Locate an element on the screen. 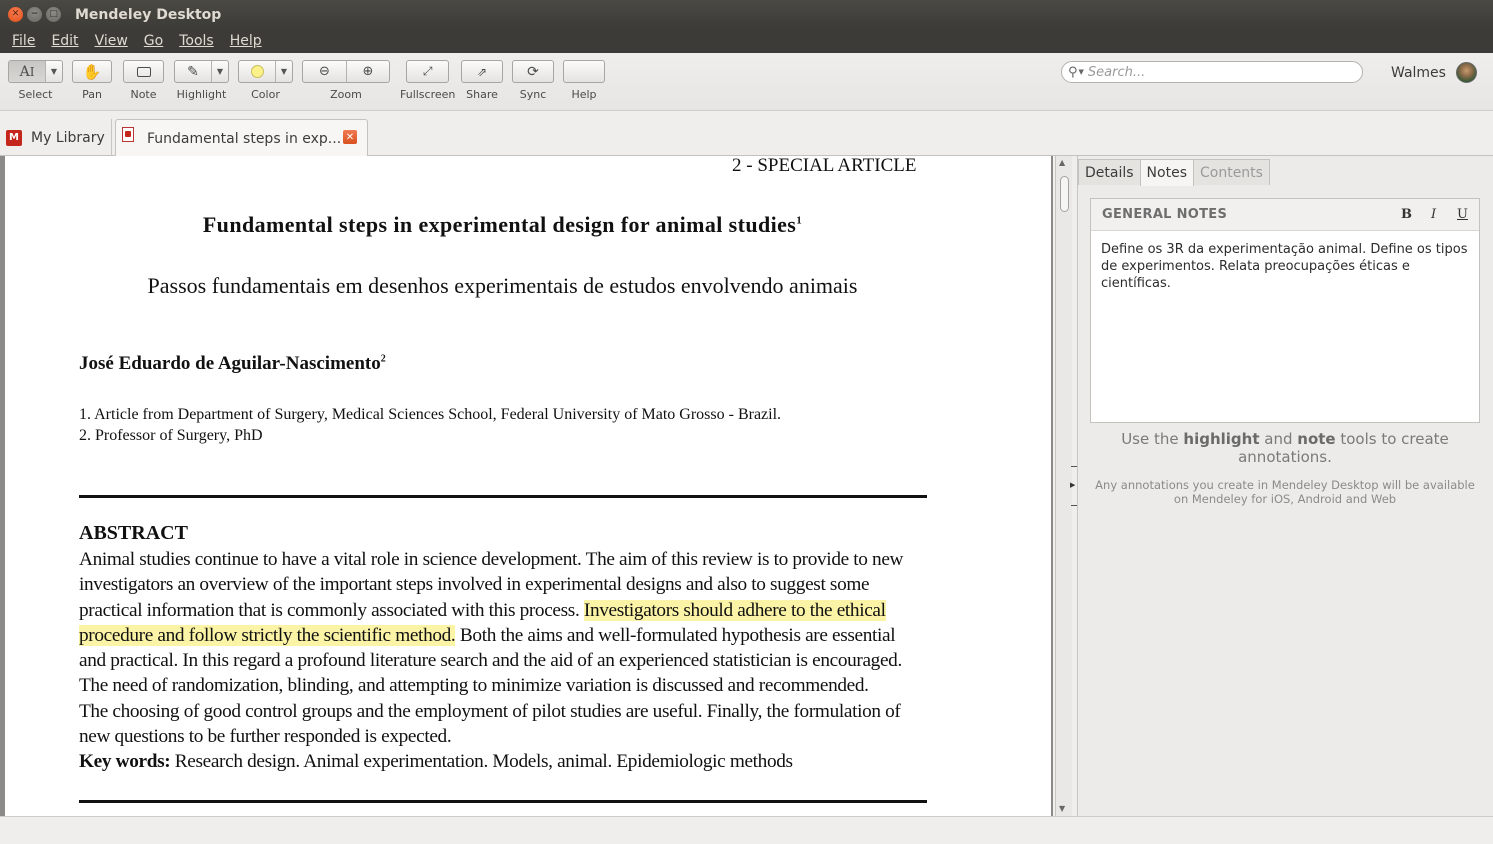 This screenshot has height=844, width=1493. select-tool-group: AI ▼ Select is located at coordinates (35, 80).